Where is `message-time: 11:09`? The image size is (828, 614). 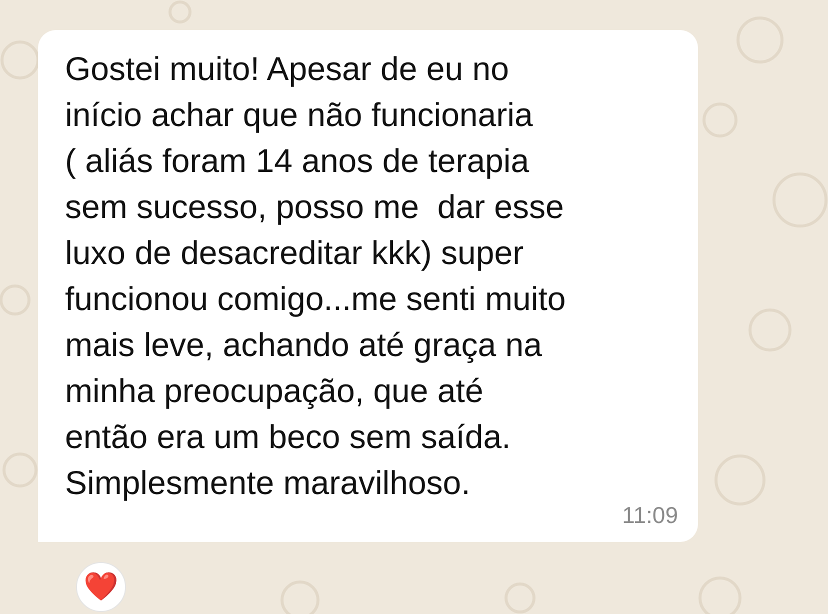 message-time: 11:09 is located at coordinates (650, 515).